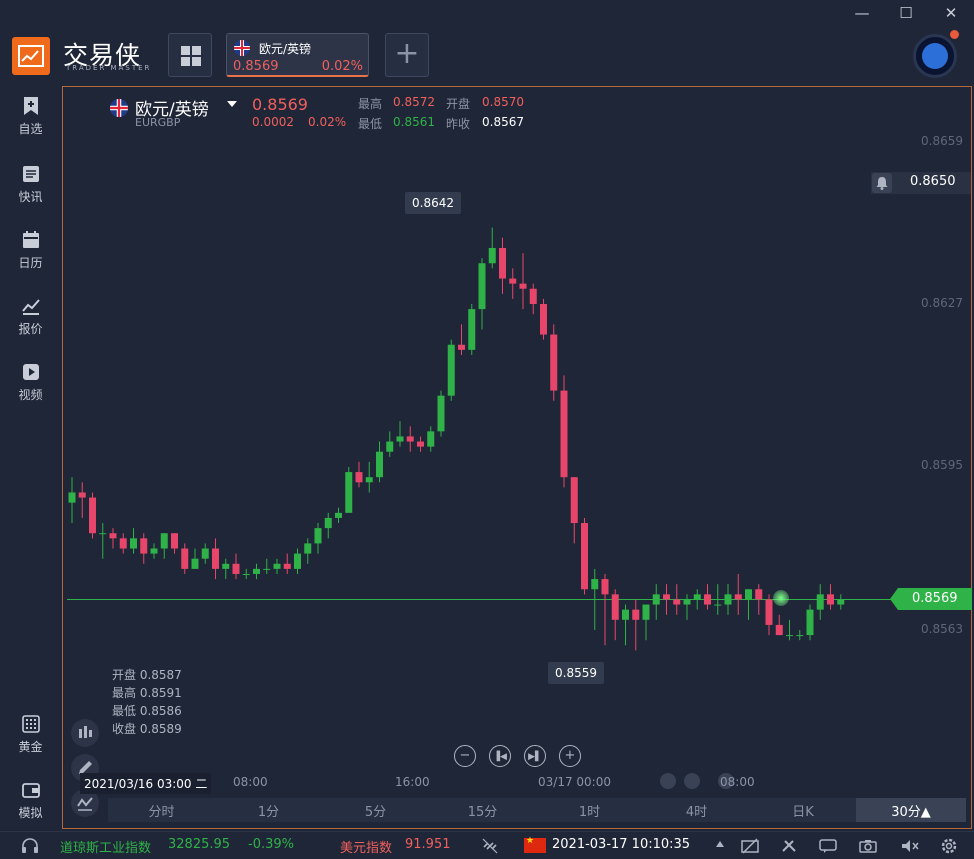 Image resolution: width=974 pixels, height=859 pixels. Describe the element at coordinates (906, 13) in the screenshot. I see `maximize-icon: ☐` at that location.